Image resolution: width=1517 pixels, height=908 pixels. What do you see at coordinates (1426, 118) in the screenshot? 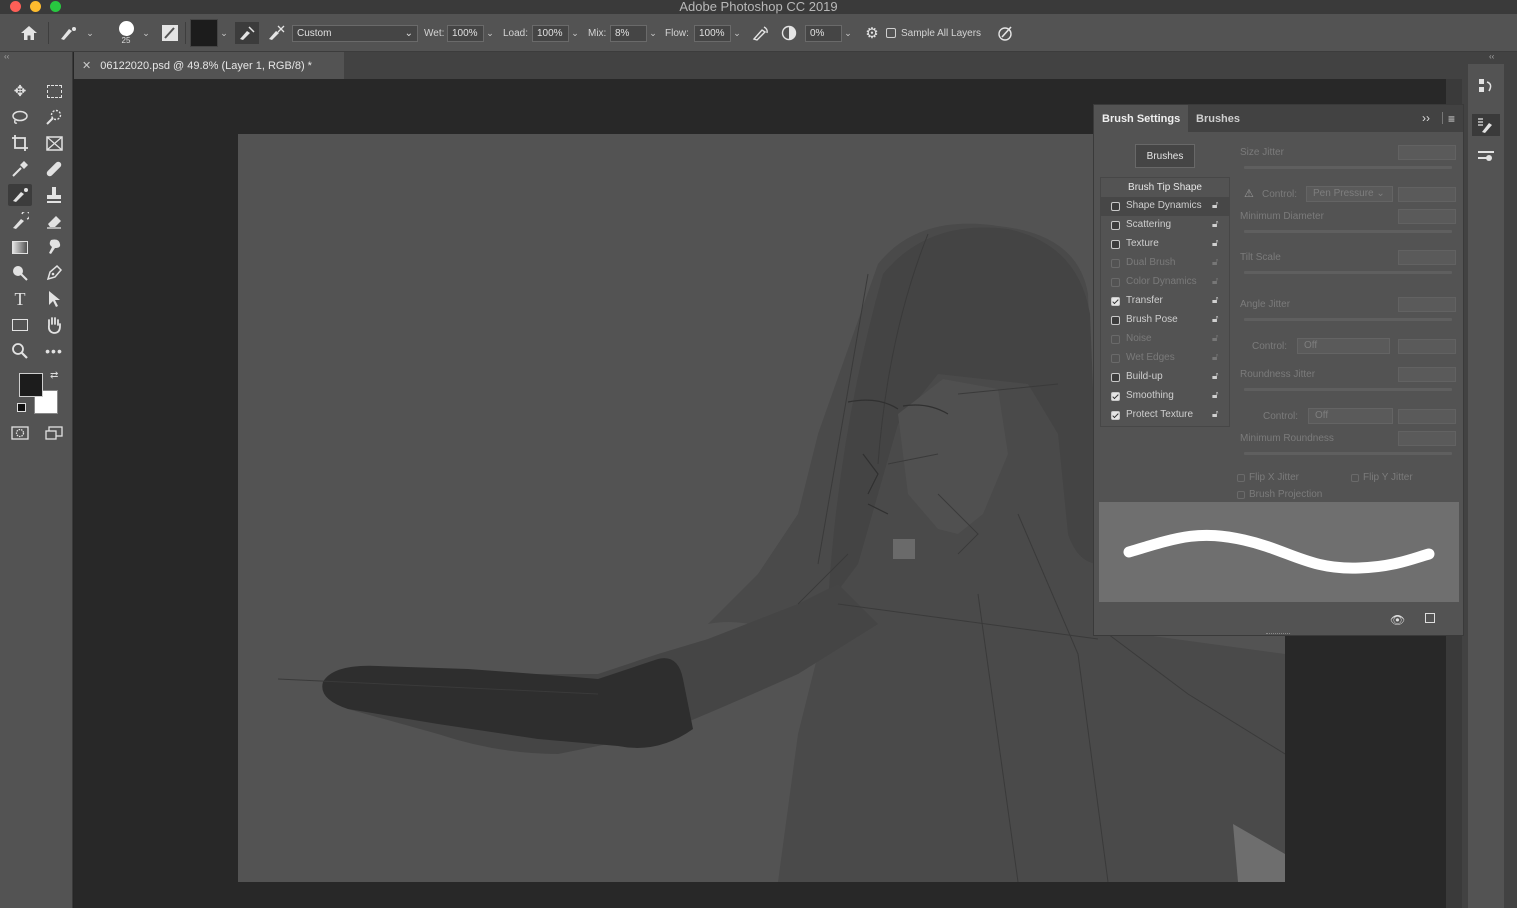
I see `collapse-panel-icon: ››` at bounding box center [1426, 118].